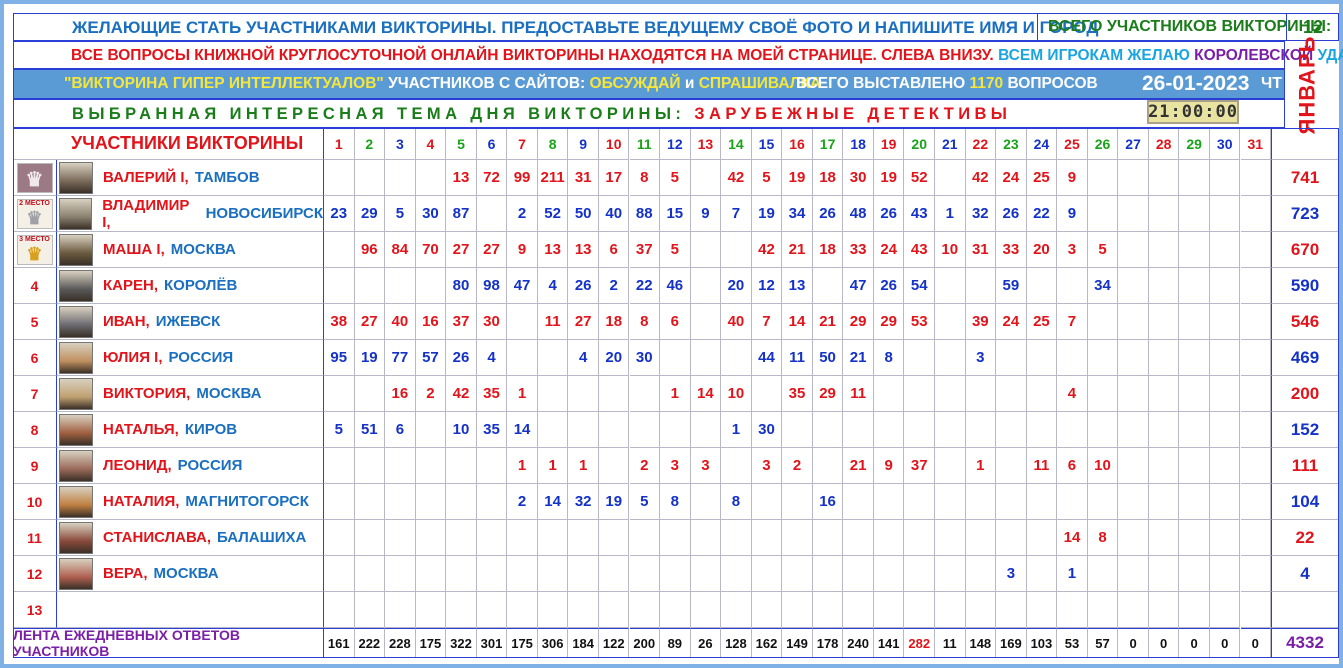 The image size is (1343, 668). What do you see at coordinates (675, 286) in the screenshot?
I see `score-cell: 46` at bounding box center [675, 286].